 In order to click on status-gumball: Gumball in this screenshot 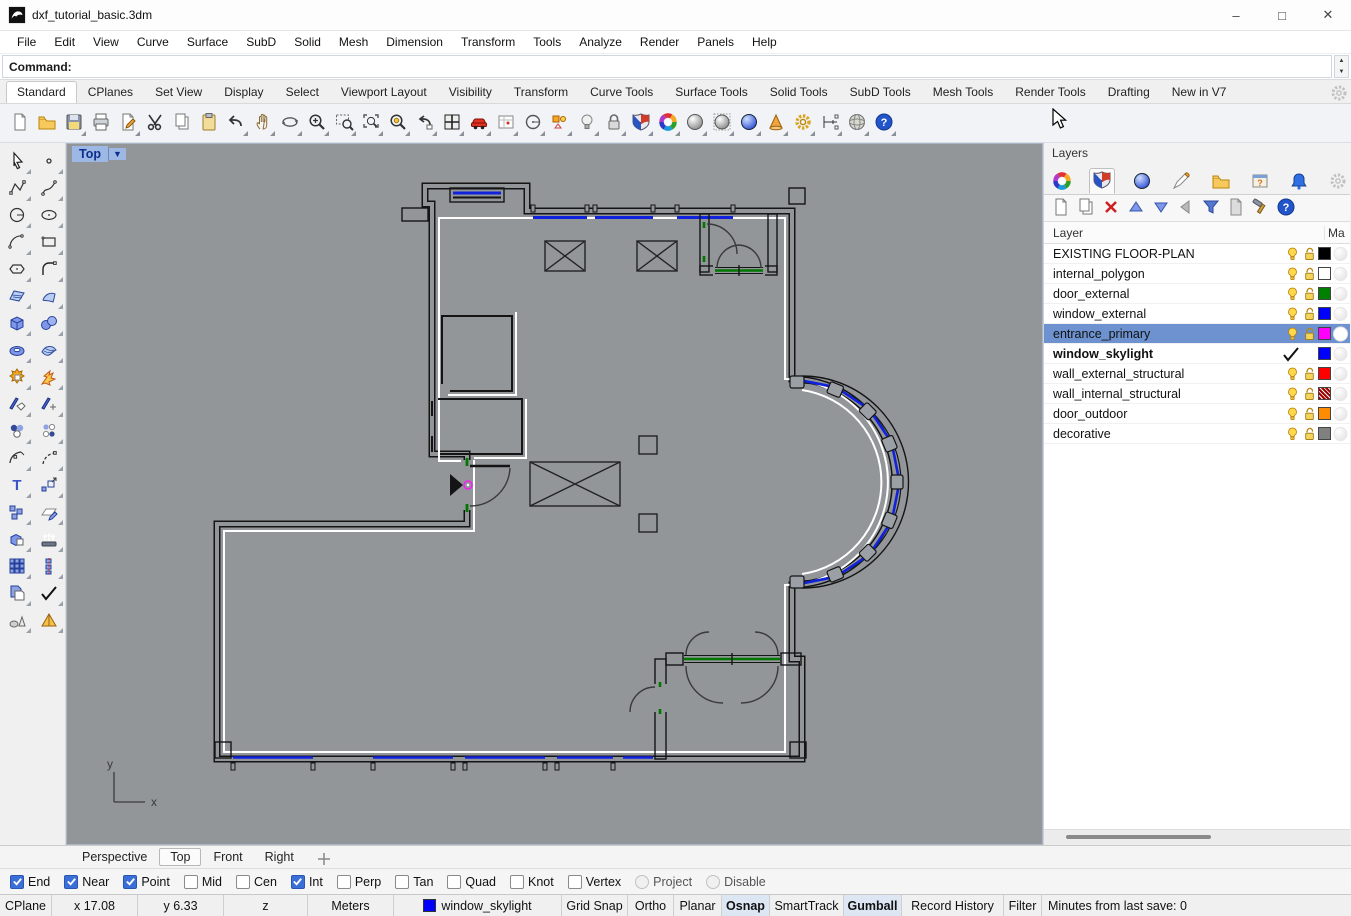, I will do `click(873, 905)`.